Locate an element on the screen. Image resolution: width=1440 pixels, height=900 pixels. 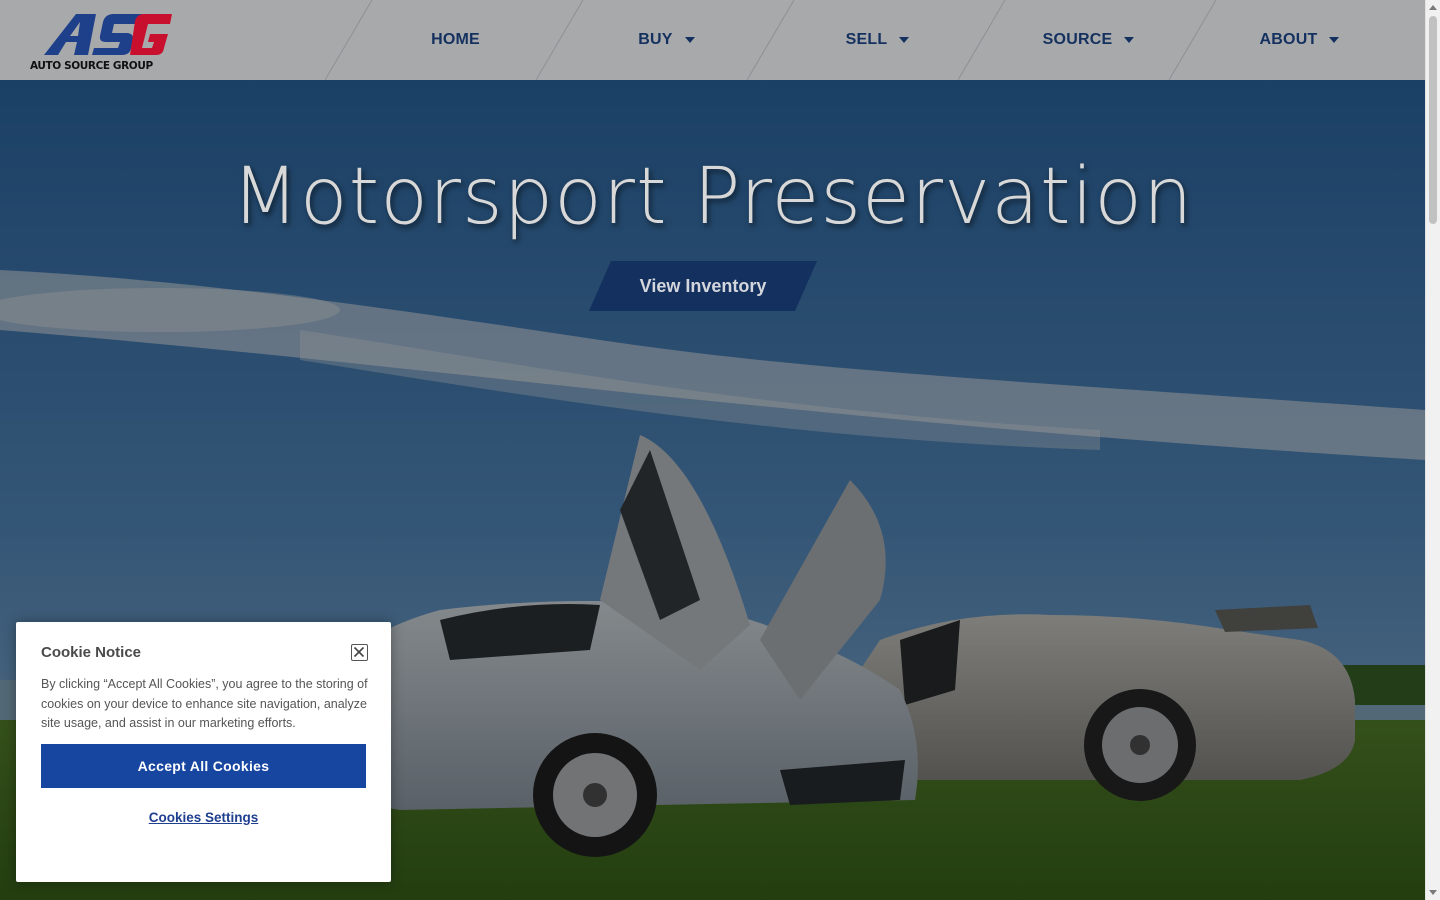
view-inventory-label: View Inventory is located at coordinates (703, 285).